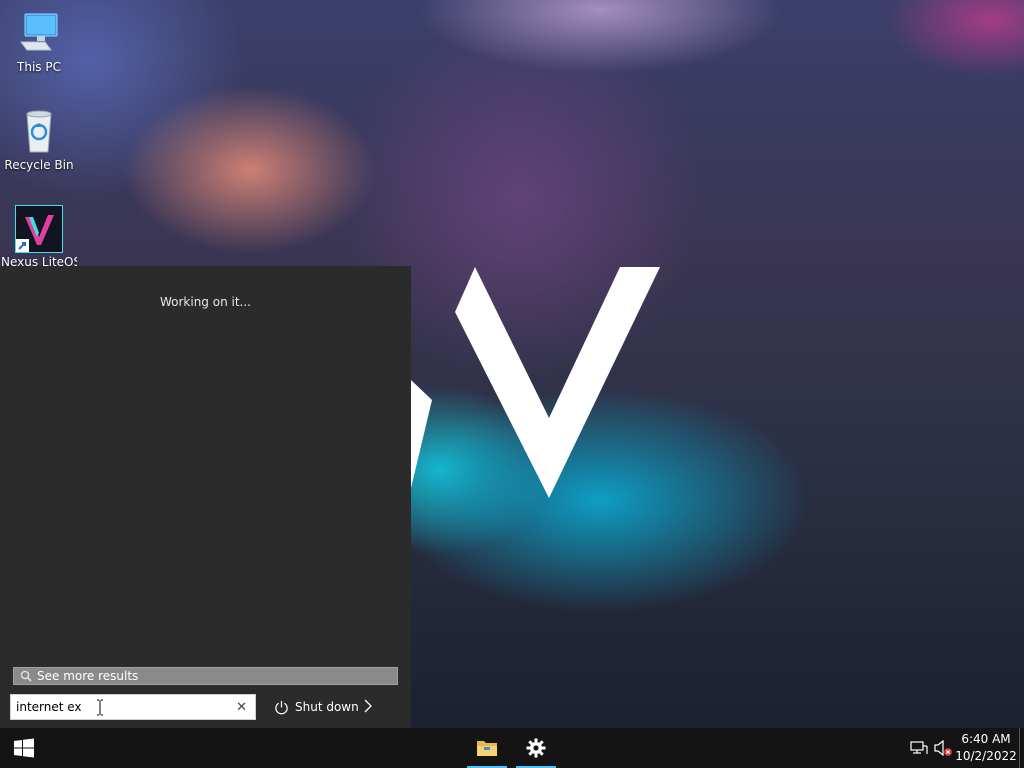 The height and width of the screenshot is (768, 1024). I want to click on desktop-icon-label: This PC, so click(39, 67).